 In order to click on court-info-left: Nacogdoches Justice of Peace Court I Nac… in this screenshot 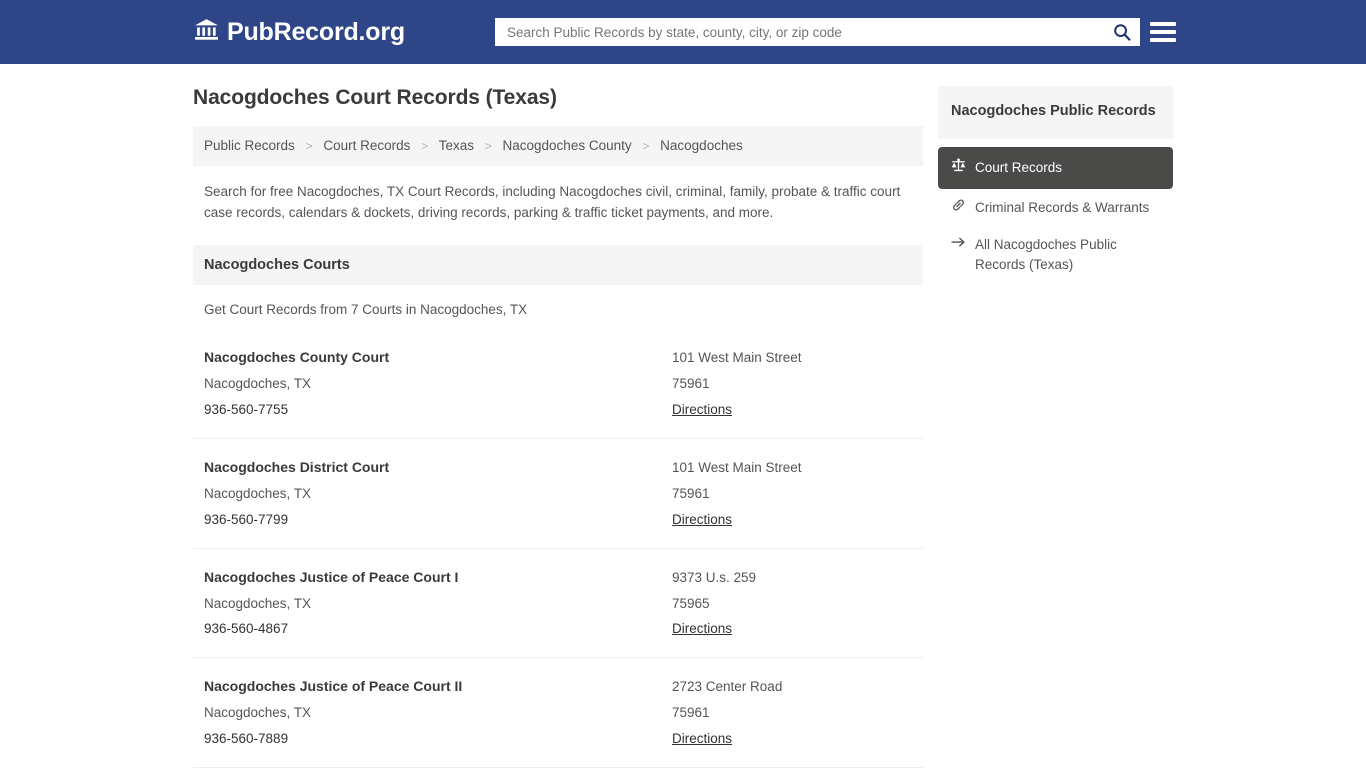, I will do `click(438, 604)`.